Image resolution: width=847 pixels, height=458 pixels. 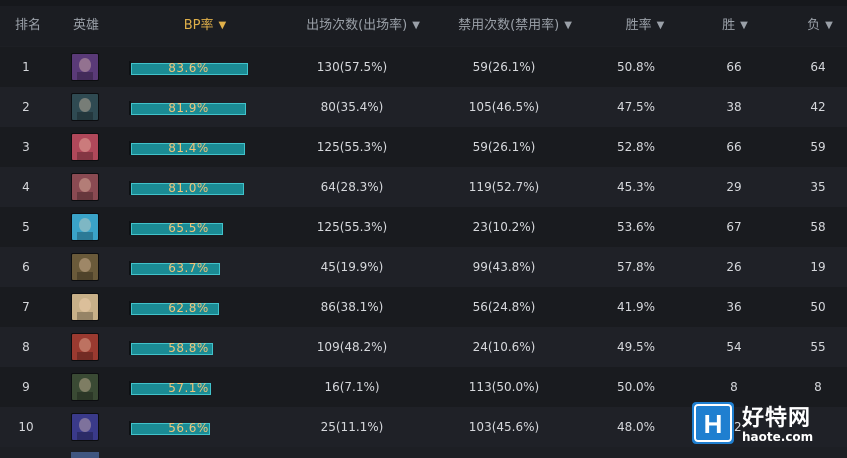 What do you see at coordinates (352, 67) in the screenshot?
I see `picks-cell: 130(57.5%)` at bounding box center [352, 67].